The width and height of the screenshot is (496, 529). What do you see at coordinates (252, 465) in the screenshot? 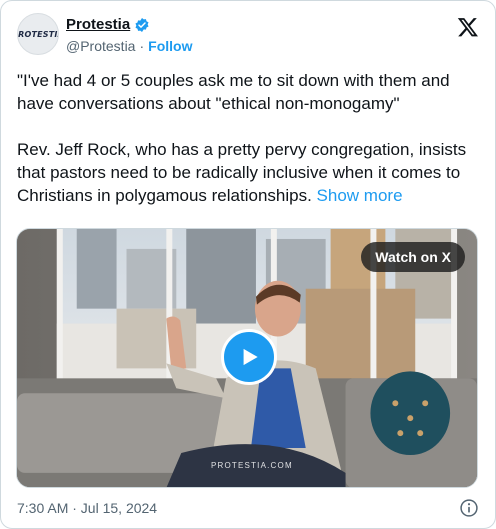
I see `video-watermark: PROTESTIA.COM` at bounding box center [252, 465].